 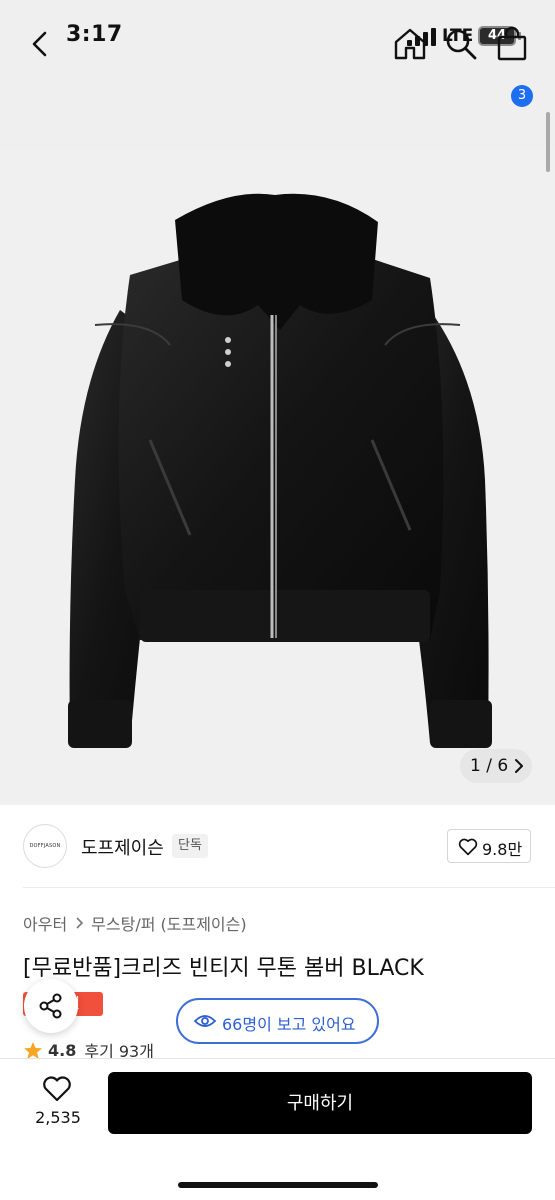 What do you see at coordinates (42, 44) in the screenshot?
I see `back-icon` at bounding box center [42, 44].